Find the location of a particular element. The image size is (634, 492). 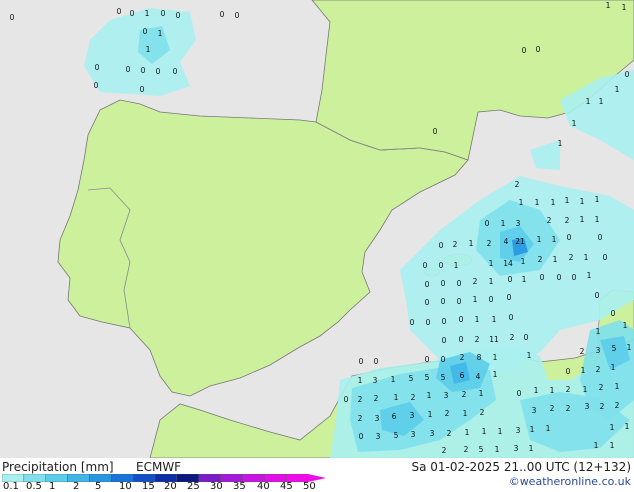

scale-tick-label: 15 is located at coordinates (148, 486).